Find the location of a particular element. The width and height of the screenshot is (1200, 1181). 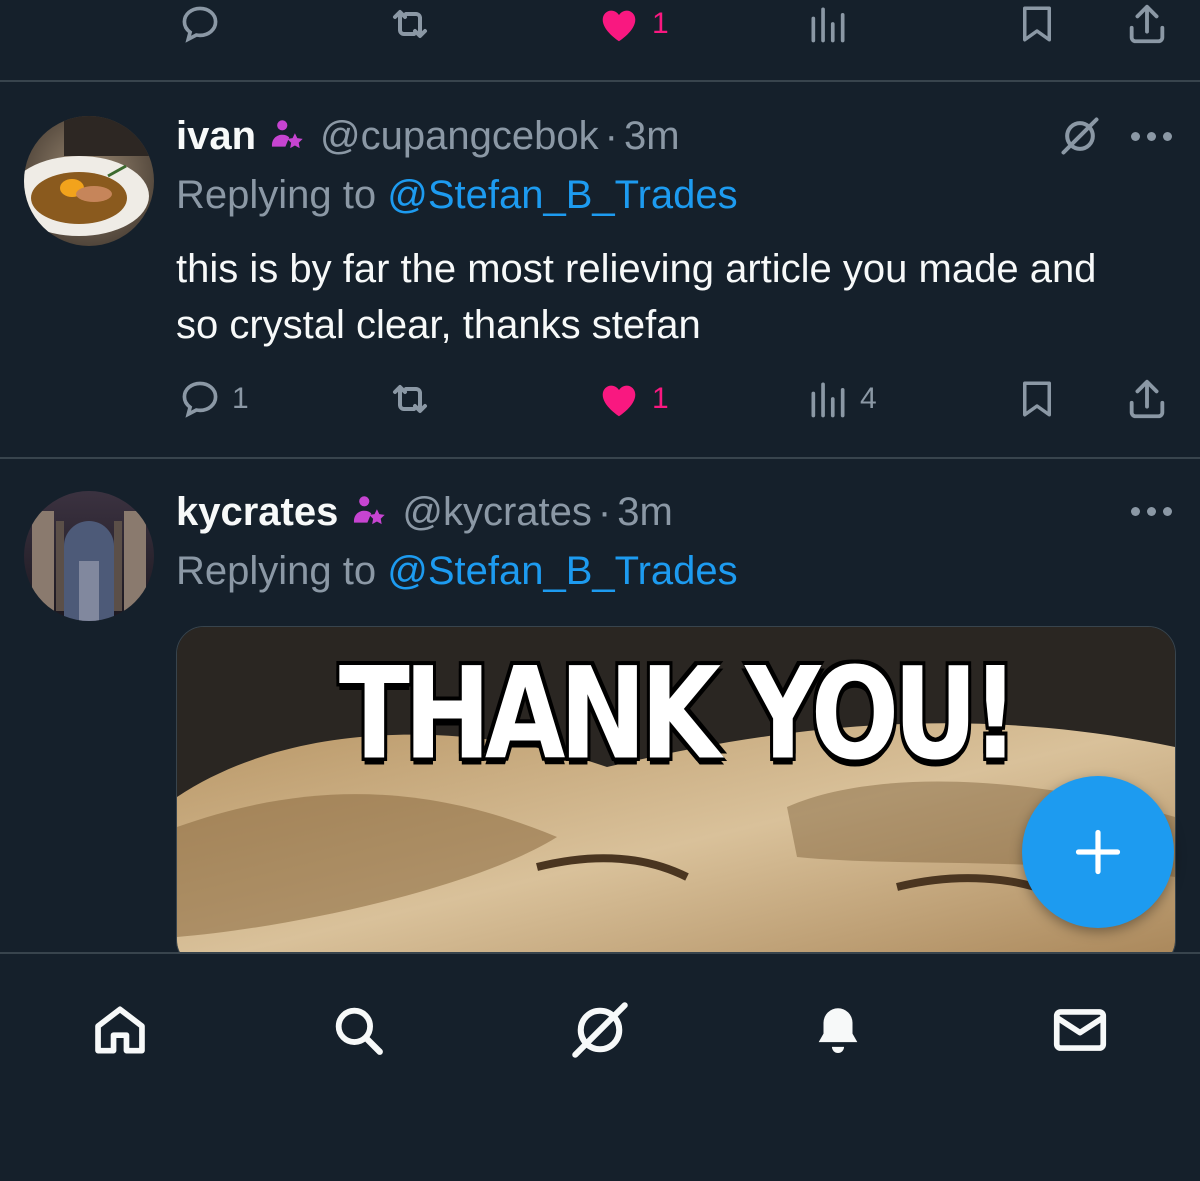

views-count: 4 is located at coordinates (868, 398).